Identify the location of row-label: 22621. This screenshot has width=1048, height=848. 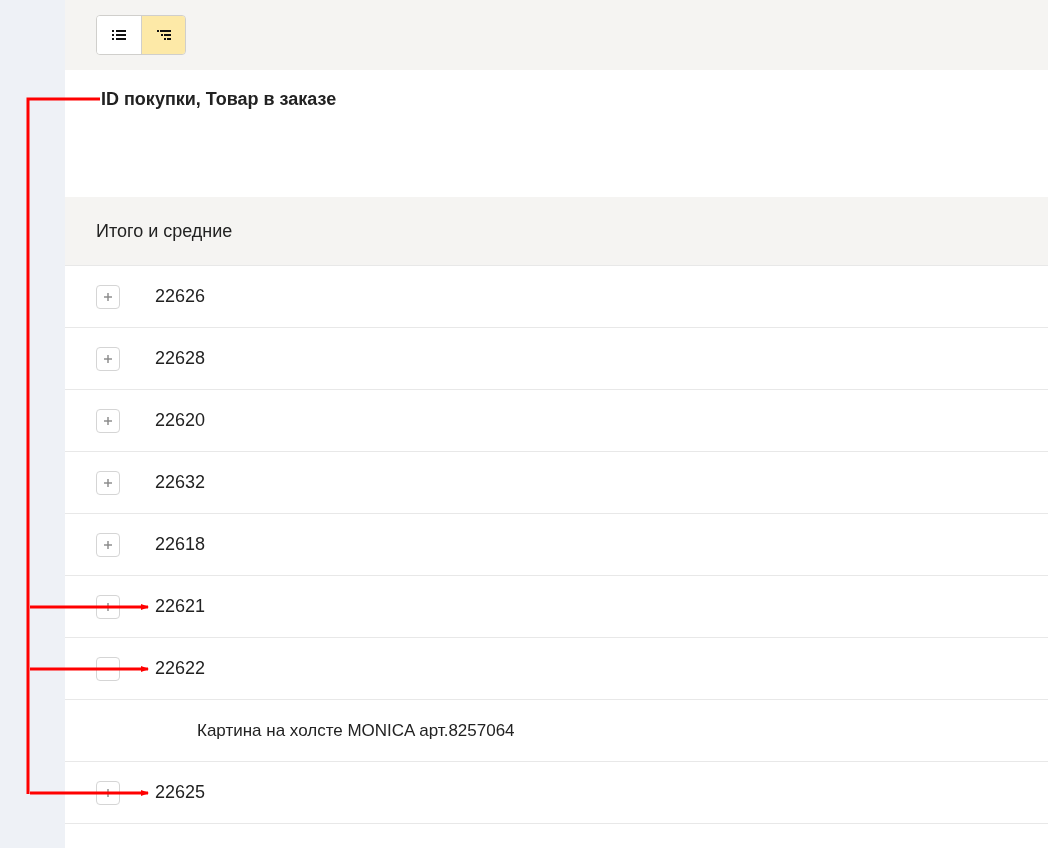
(180, 606).